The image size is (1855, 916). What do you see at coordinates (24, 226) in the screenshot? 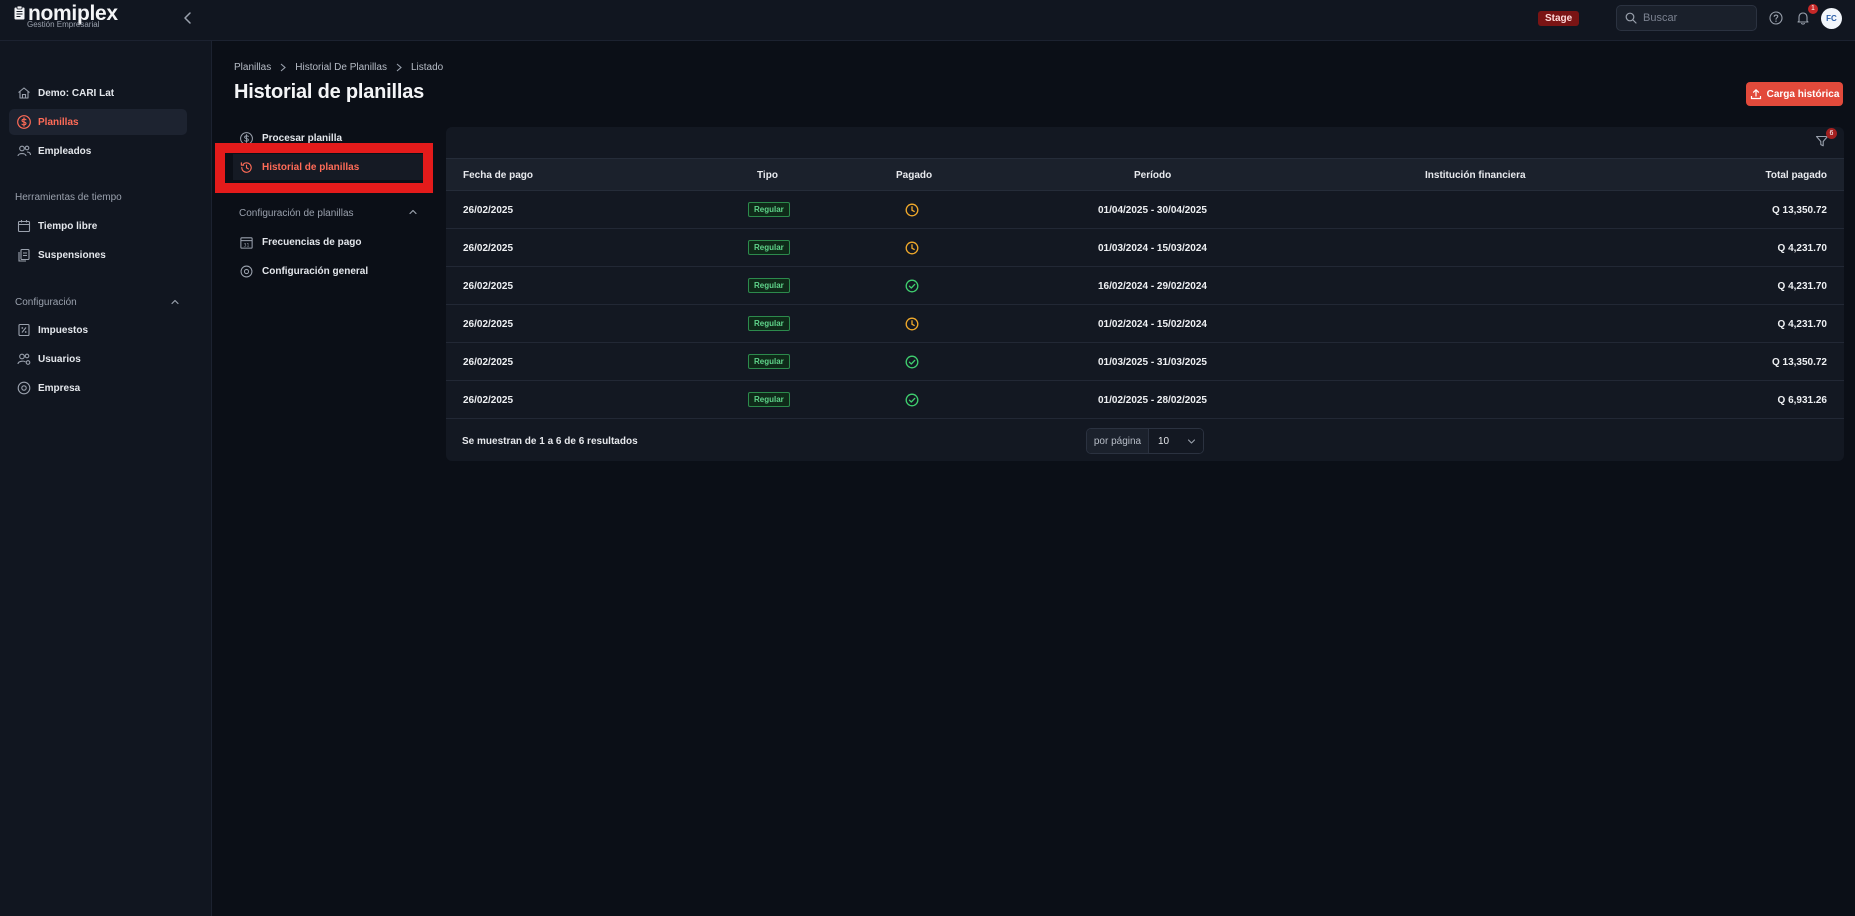
I see `calendar-icon` at bounding box center [24, 226].